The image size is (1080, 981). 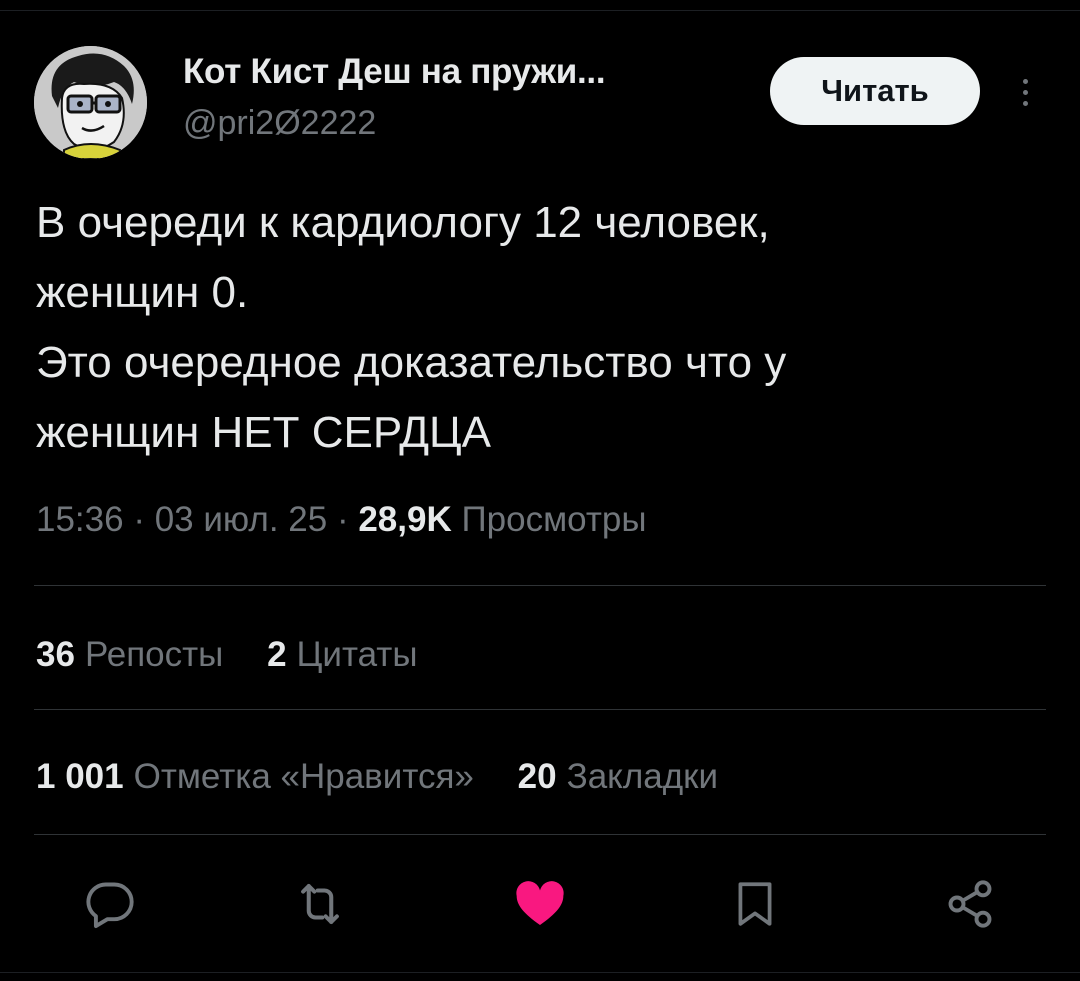 I want to click on quotes-count: 2, so click(x=277, y=654).